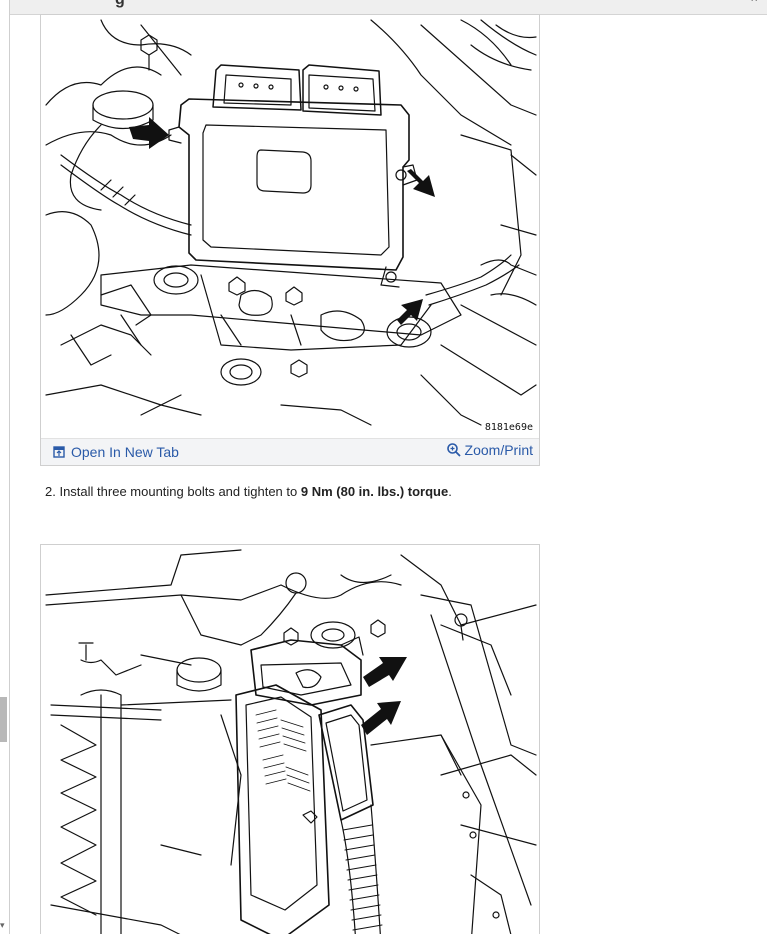 The width and height of the screenshot is (767, 934). Describe the element at coordinates (754, 4) in the screenshot. I see `collapse-chevron-icon: ^` at that location.